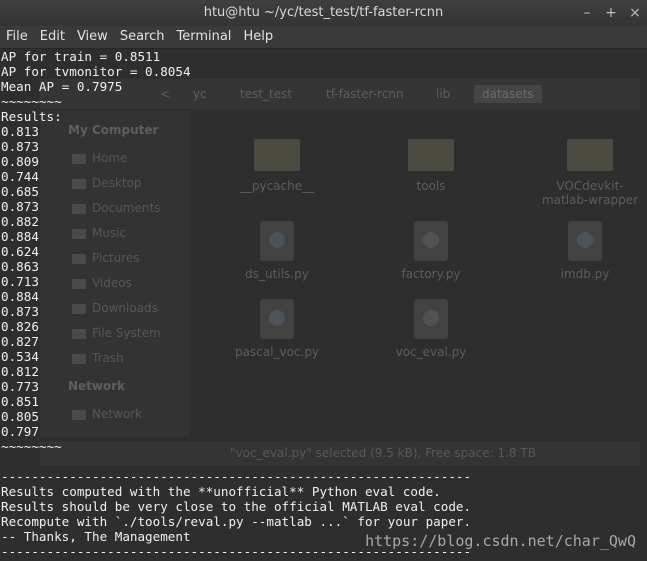  What do you see at coordinates (20, 356) in the screenshot?
I see `terminal-line: 0.534` at bounding box center [20, 356].